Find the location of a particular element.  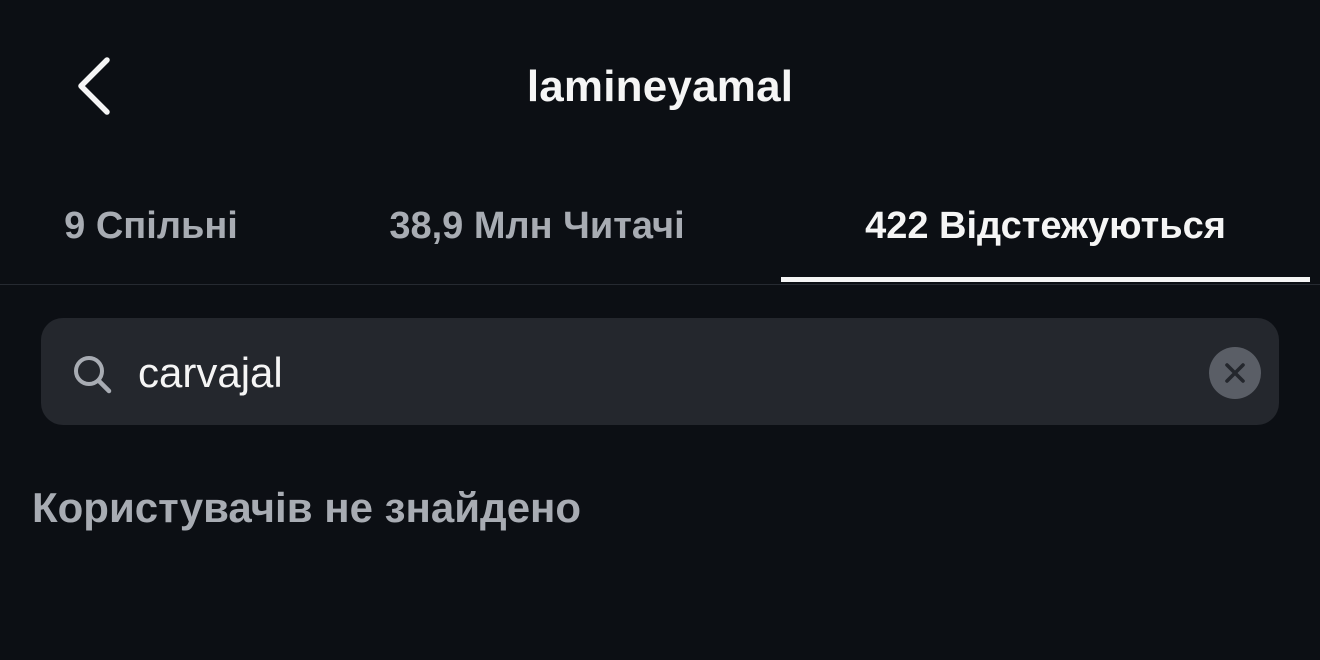

search-input is located at coordinates (658, 373).